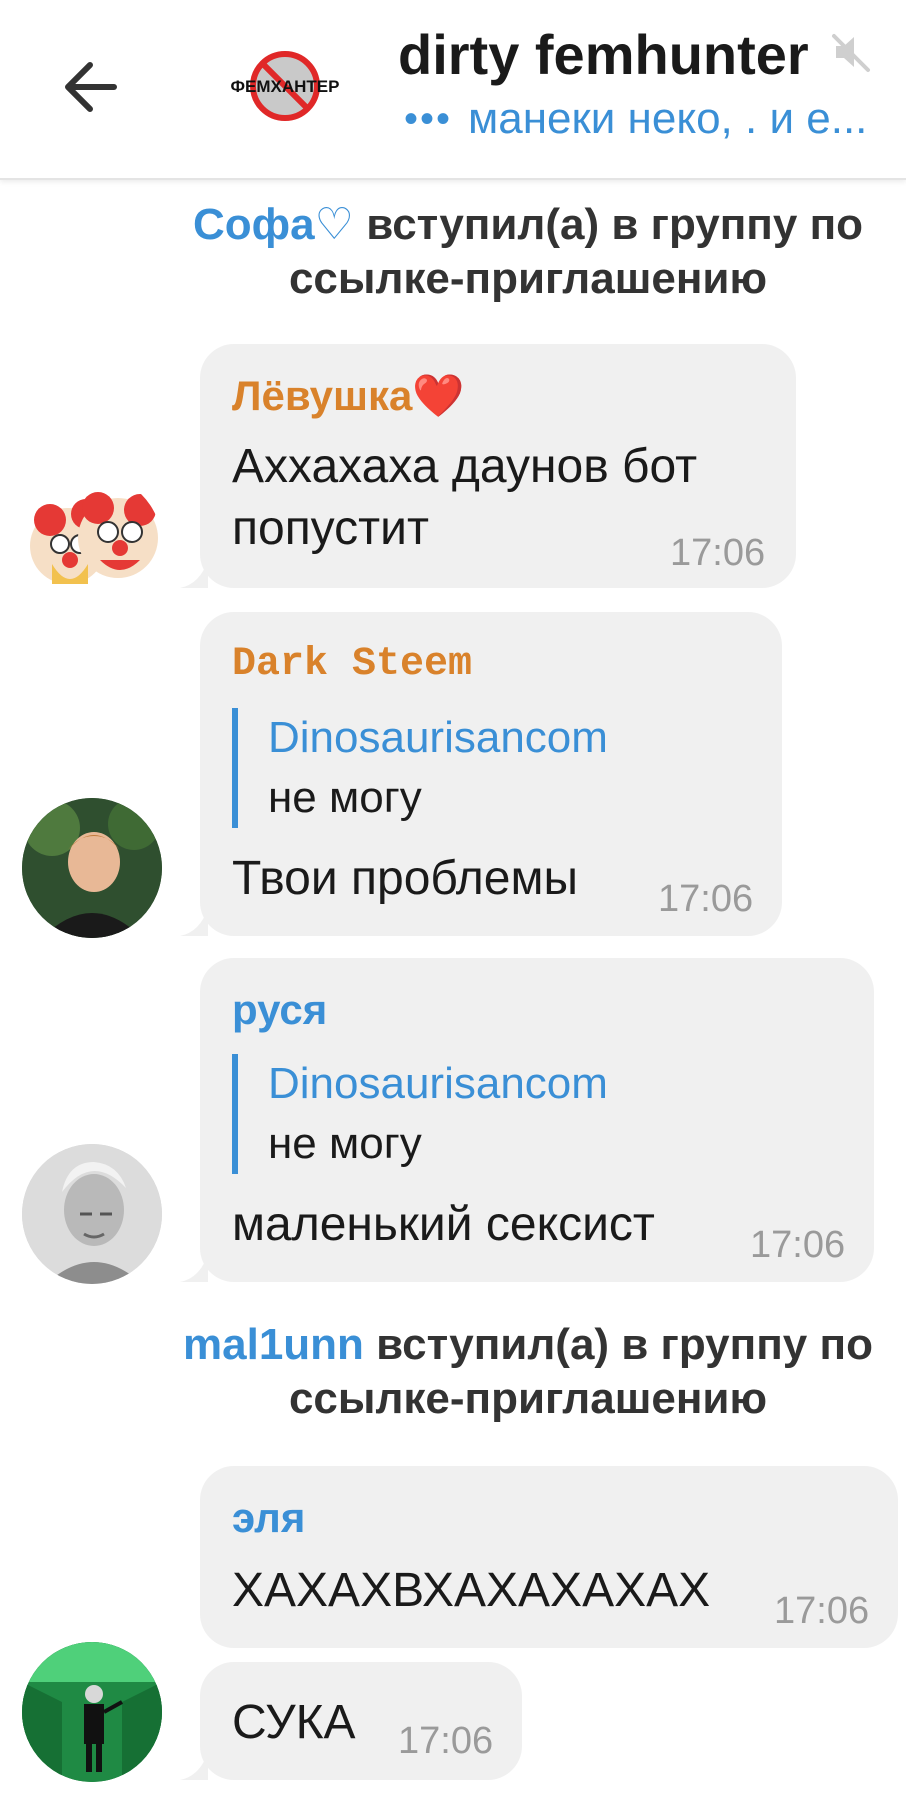 Image resolution: width=906 pixels, height=1793 pixels. Describe the element at coordinates (352, 664) in the screenshot. I see `sender-name: Dark Steem` at that location.